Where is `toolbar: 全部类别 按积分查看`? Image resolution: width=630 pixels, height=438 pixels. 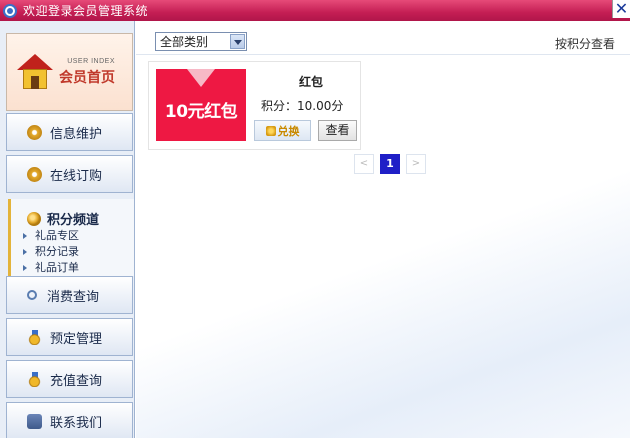
toolbar: 全部类别 按积分查看 is located at coordinates (383, 38).